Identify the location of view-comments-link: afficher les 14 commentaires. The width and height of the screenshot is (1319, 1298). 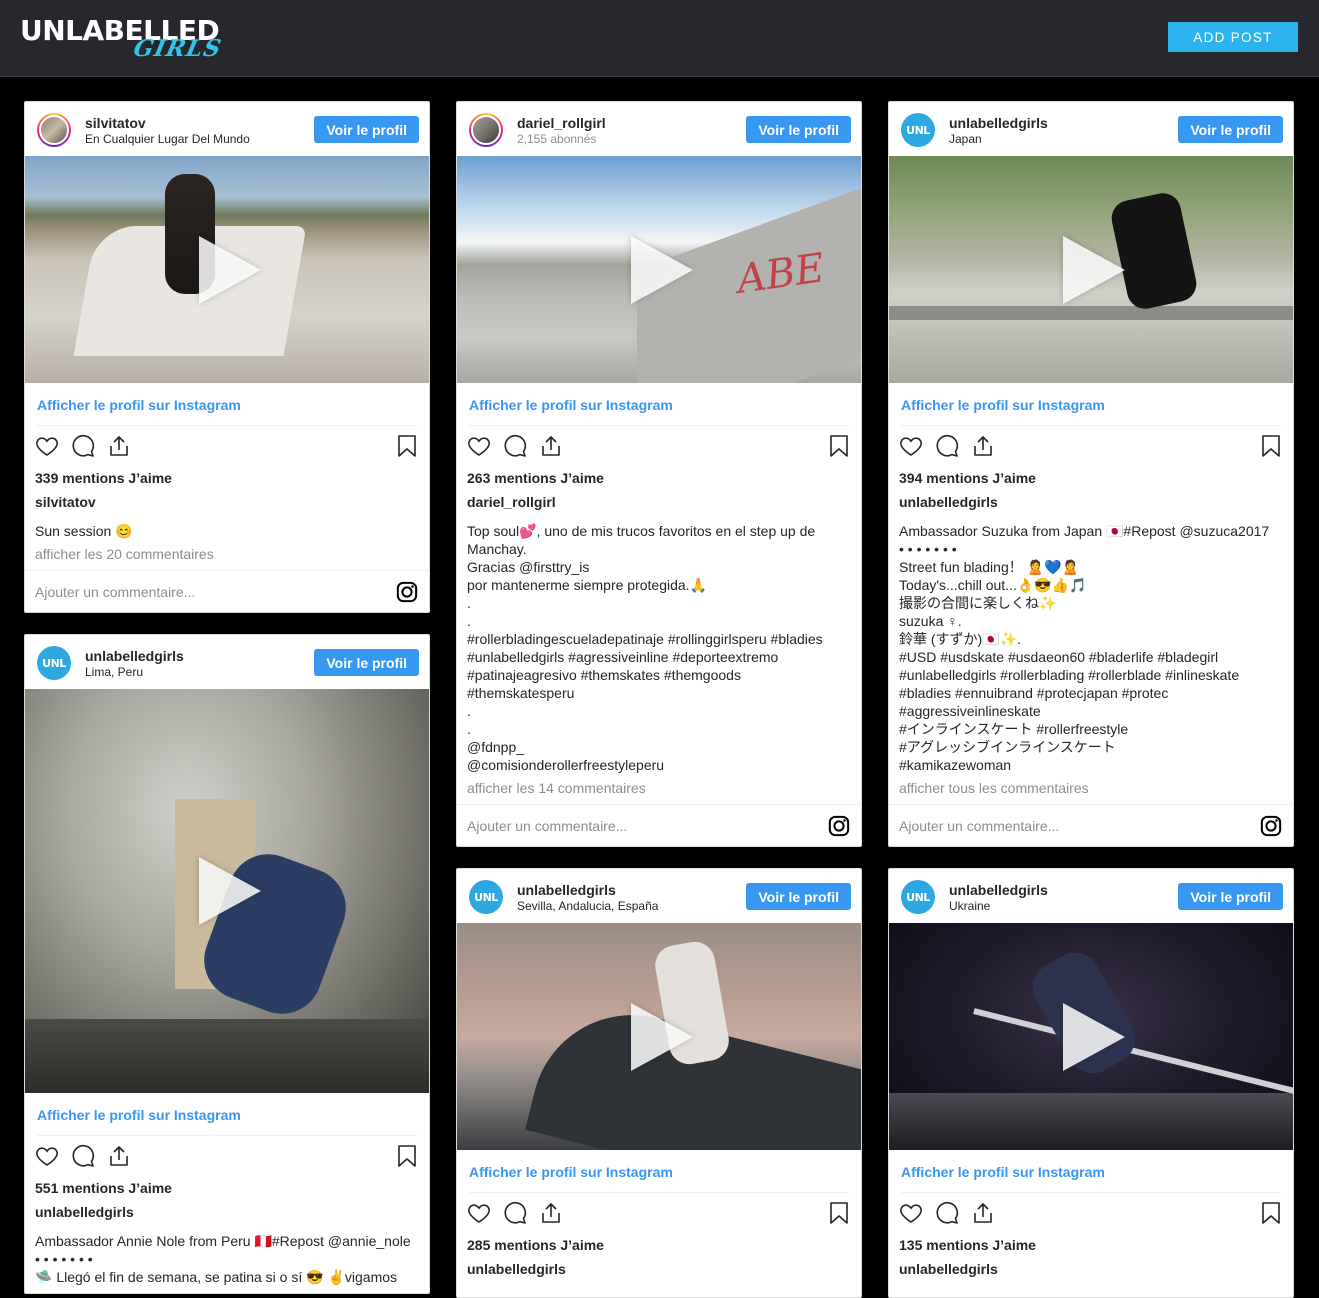
(659, 789).